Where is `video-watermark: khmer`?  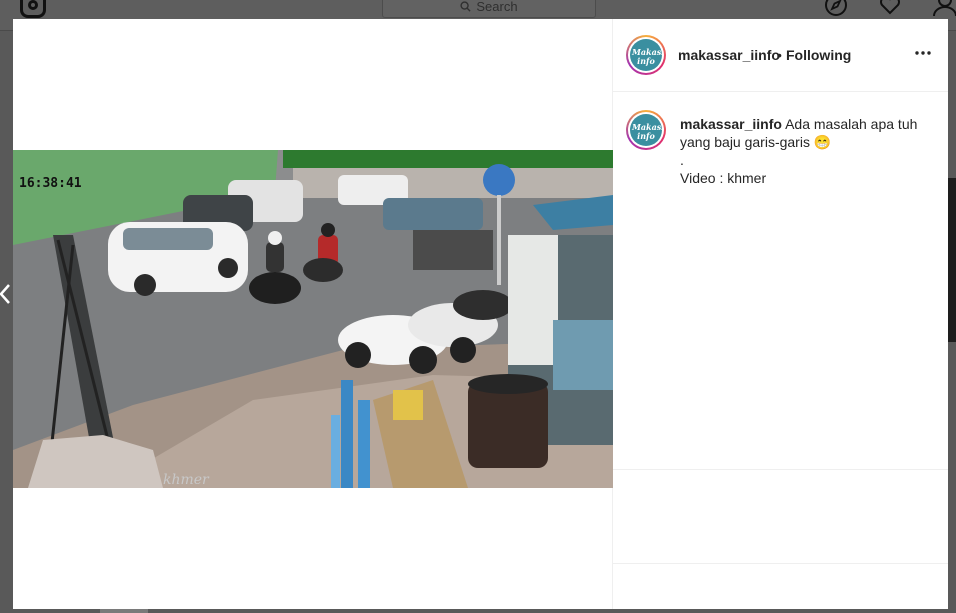 video-watermark: khmer is located at coordinates (186, 480).